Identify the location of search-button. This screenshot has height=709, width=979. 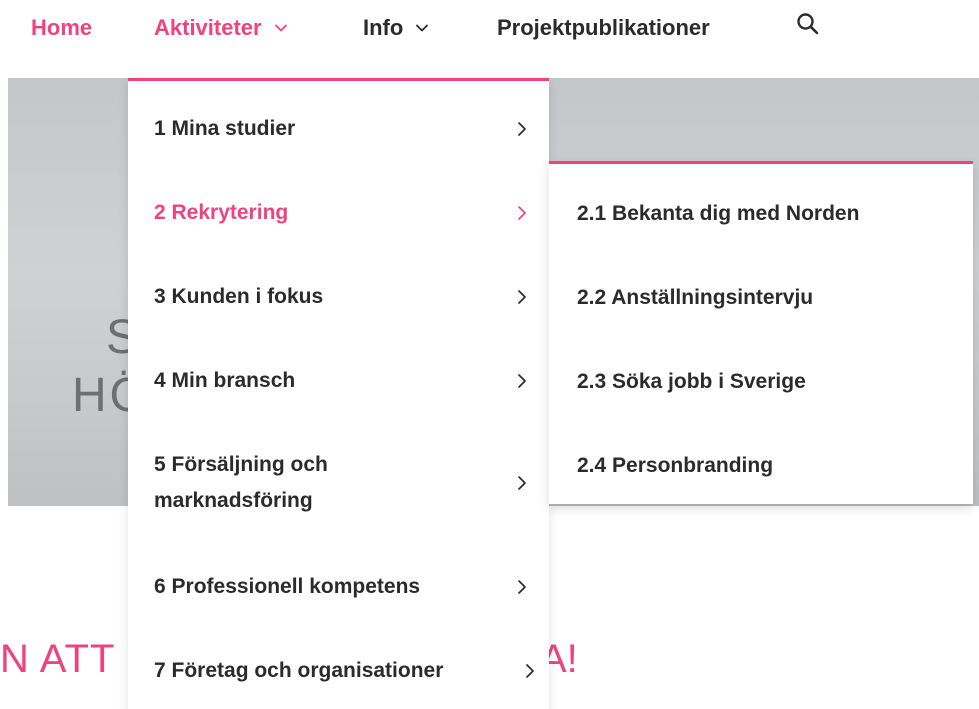
(810, 27).